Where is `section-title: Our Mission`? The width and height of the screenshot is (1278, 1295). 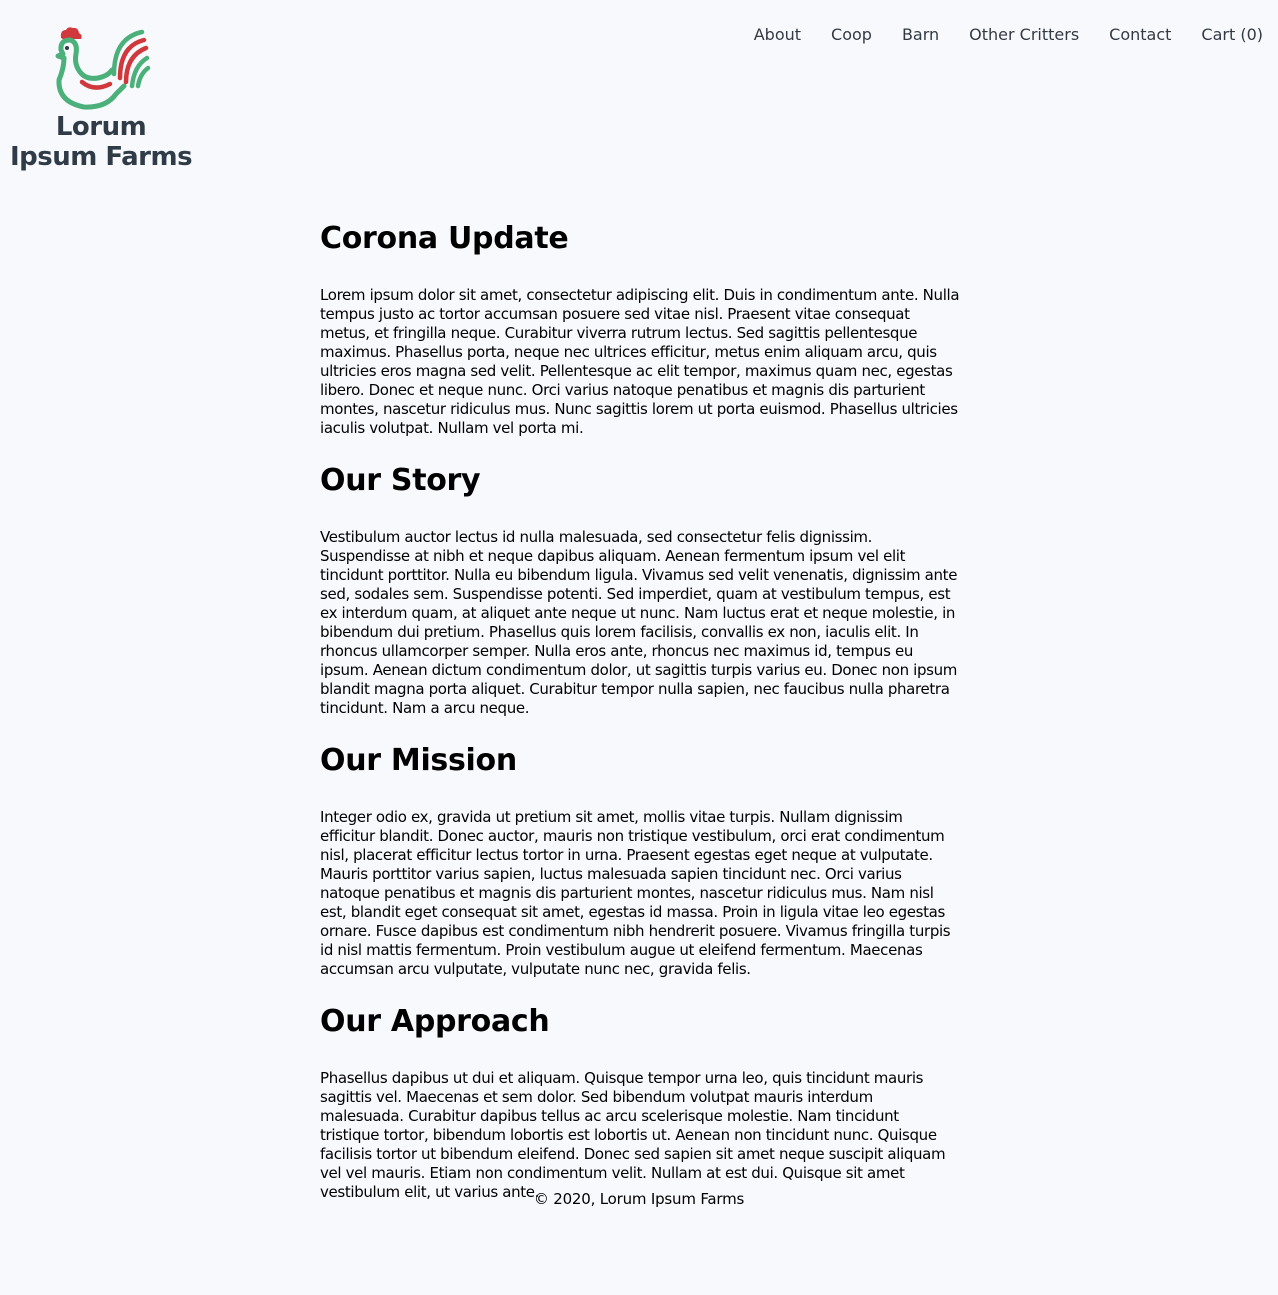
section-title: Our Mission is located at coordinates (418, 760).